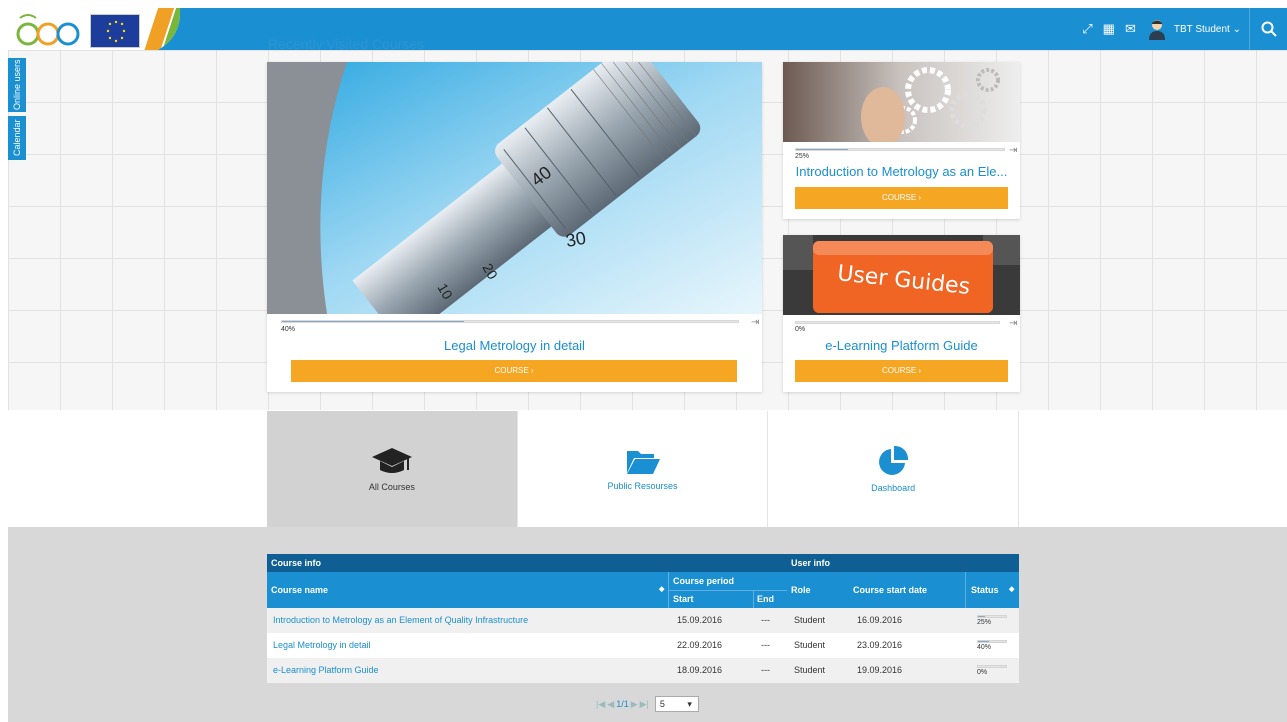 This screenshot has height=722, width=1287. What do you see at coordinates (893, 488) in the screenshot?
I see `tile-label: Dashboard` at bounding box center [893, 488].